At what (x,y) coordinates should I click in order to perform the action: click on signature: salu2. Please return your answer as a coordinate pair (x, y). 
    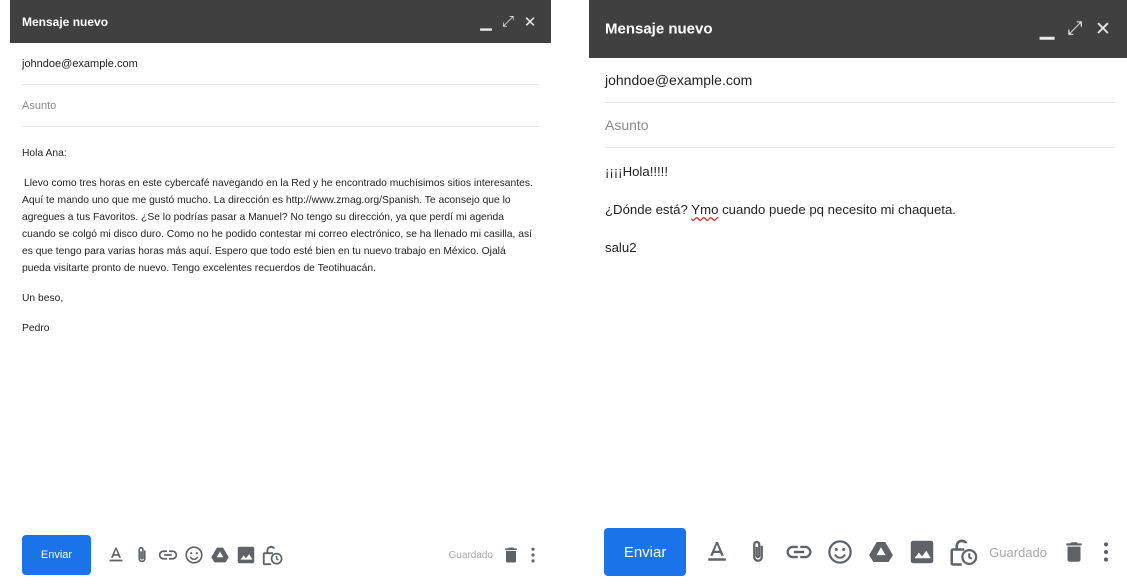
    Looking at the image, I should click on (621, 247).